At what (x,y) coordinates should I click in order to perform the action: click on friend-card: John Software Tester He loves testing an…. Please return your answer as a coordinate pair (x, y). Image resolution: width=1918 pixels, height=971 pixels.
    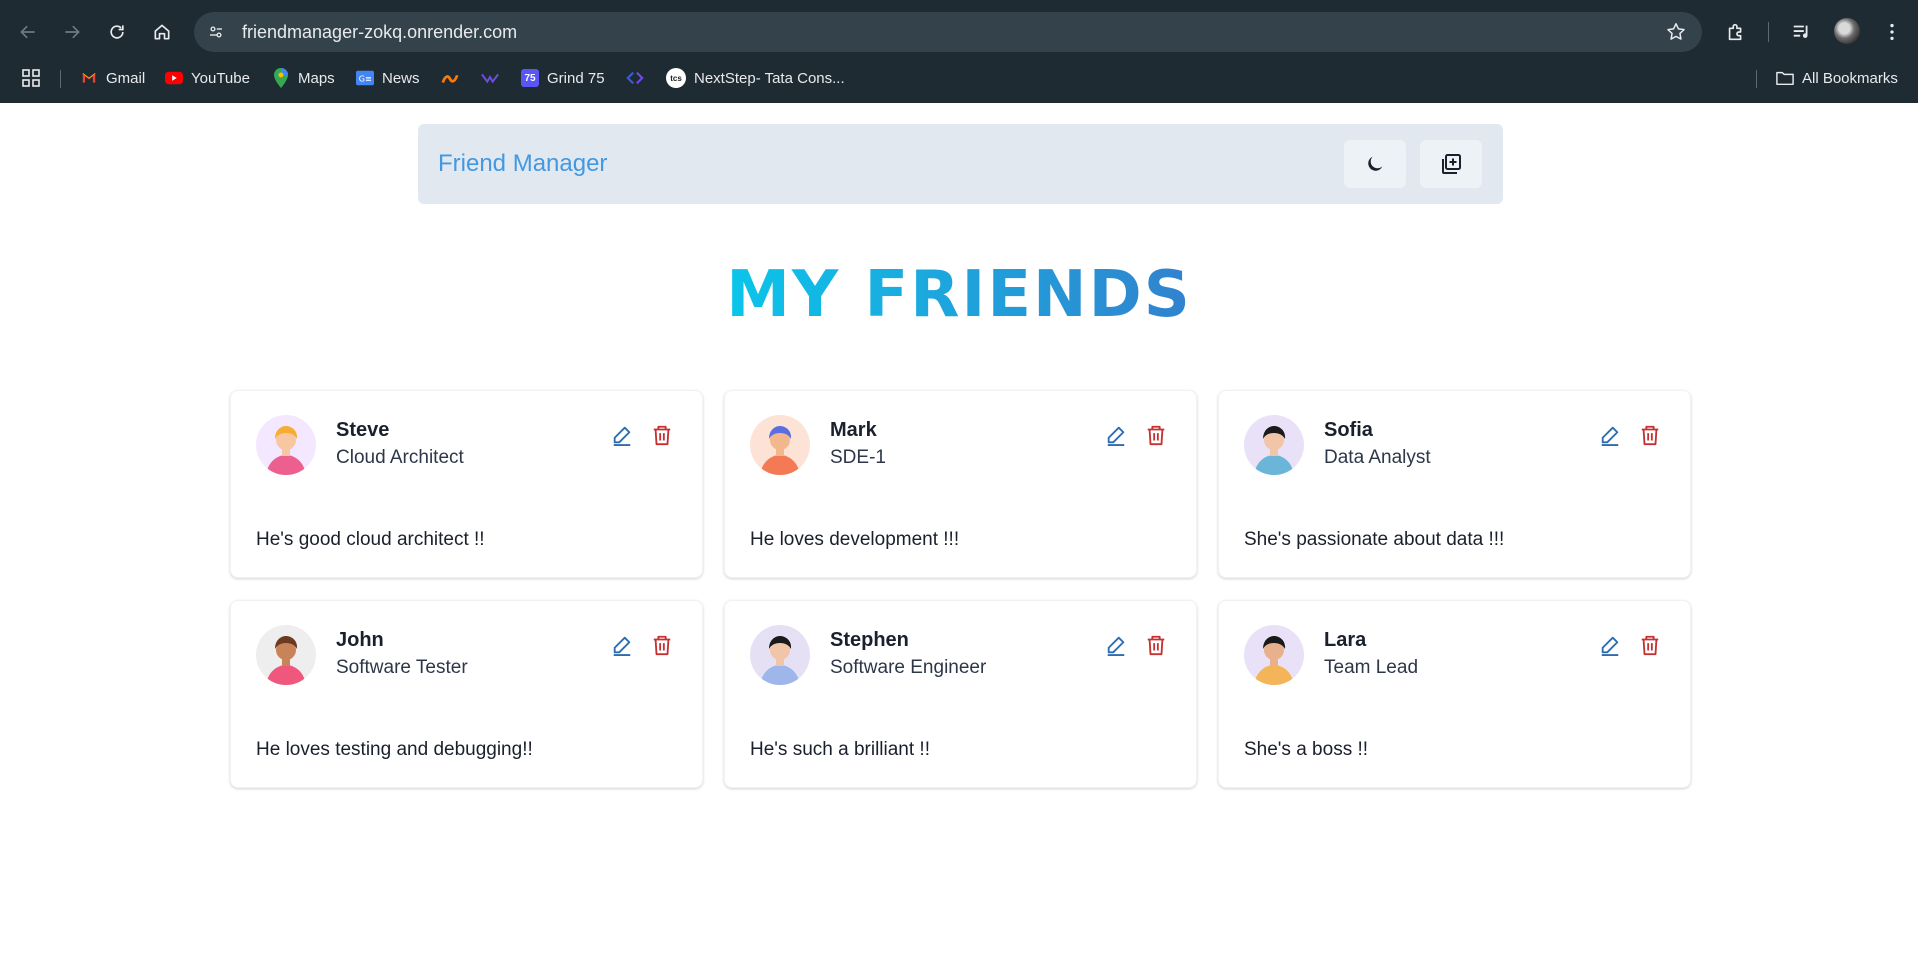
    Looking at the image, I should click on (466, 694).